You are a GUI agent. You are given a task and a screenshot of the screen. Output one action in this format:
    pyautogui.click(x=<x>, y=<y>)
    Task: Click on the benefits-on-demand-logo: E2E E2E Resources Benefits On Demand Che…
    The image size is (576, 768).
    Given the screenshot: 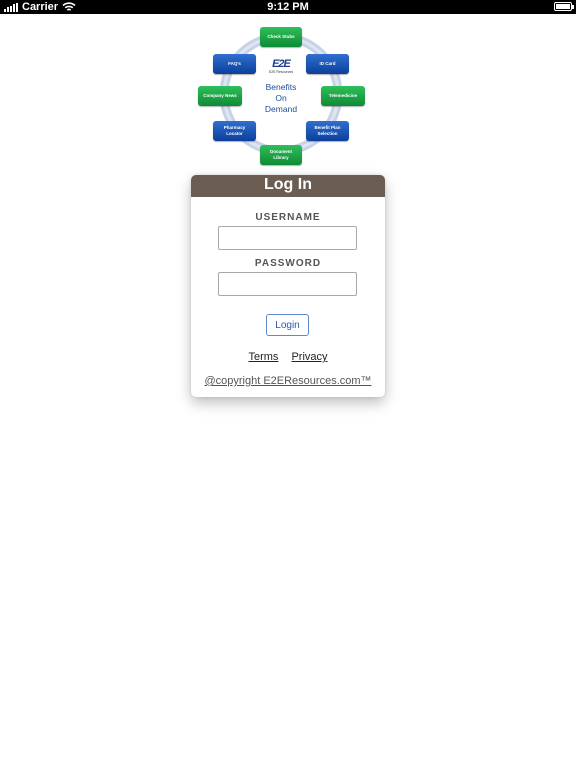 What is the action you would take?
    pyautogui.click(x=281, y=96)
    